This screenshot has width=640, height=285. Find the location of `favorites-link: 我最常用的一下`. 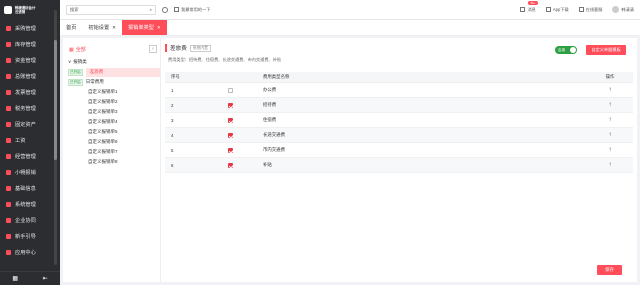

favorites-link: 我最常用的一下 is located at coordinates (192, 10).